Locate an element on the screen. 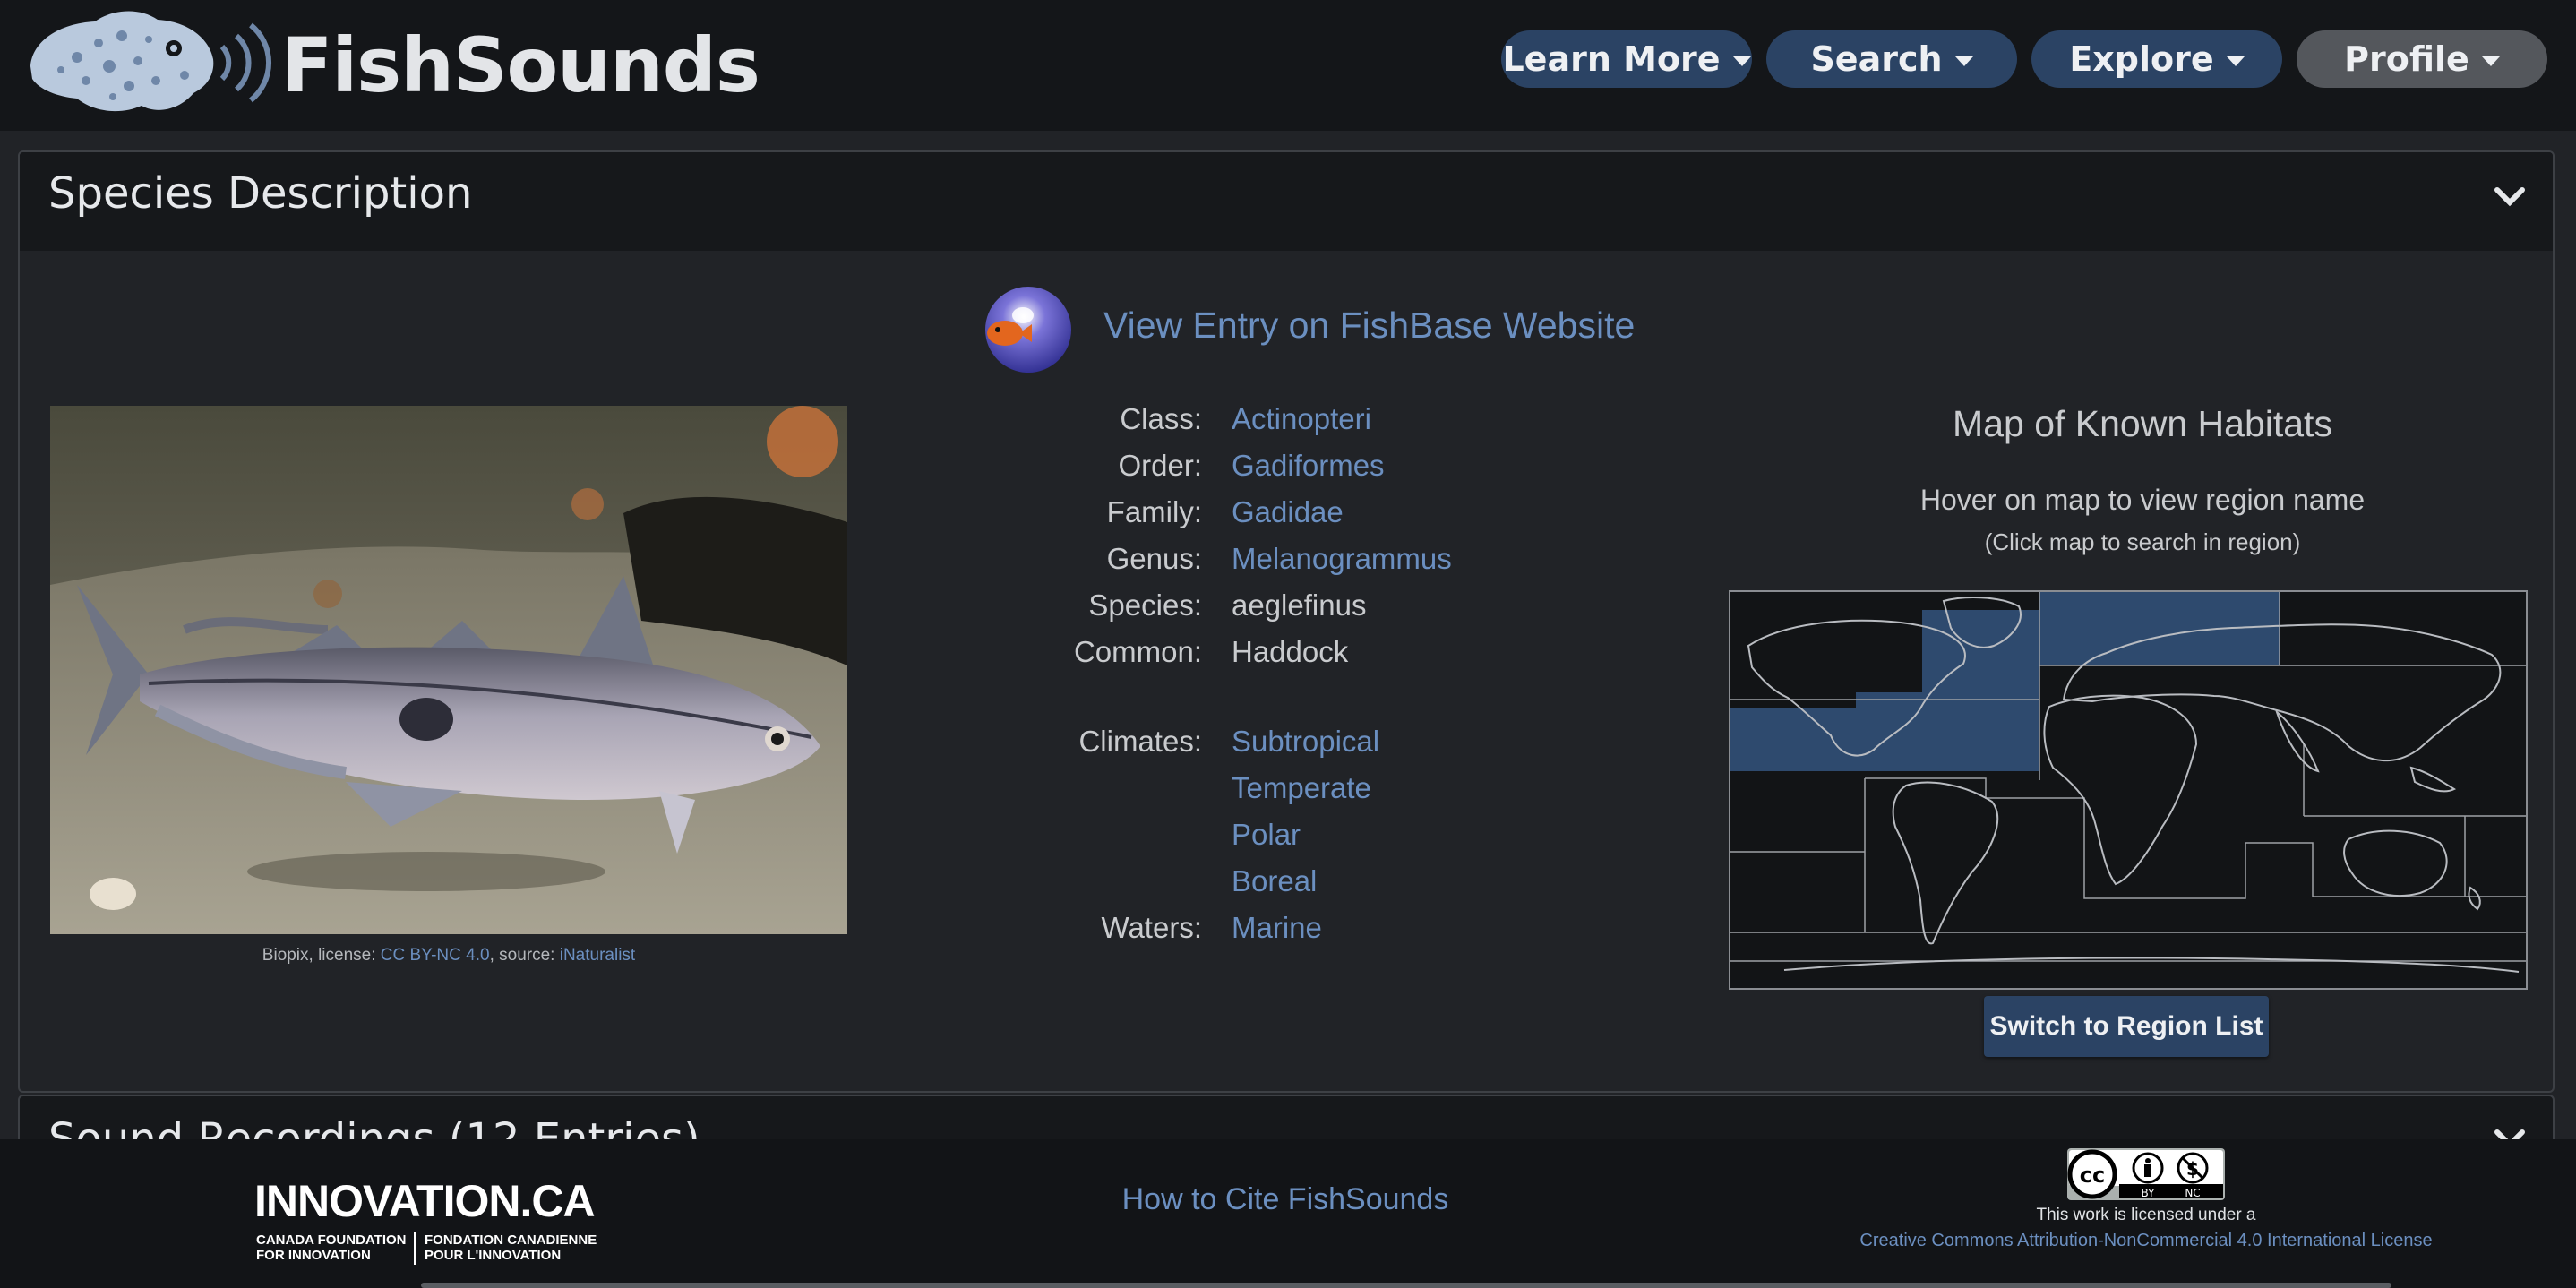 This screenshot has width=2576, height=1288. climates-row-2: Temperate is located at coordinates (1282, 794).